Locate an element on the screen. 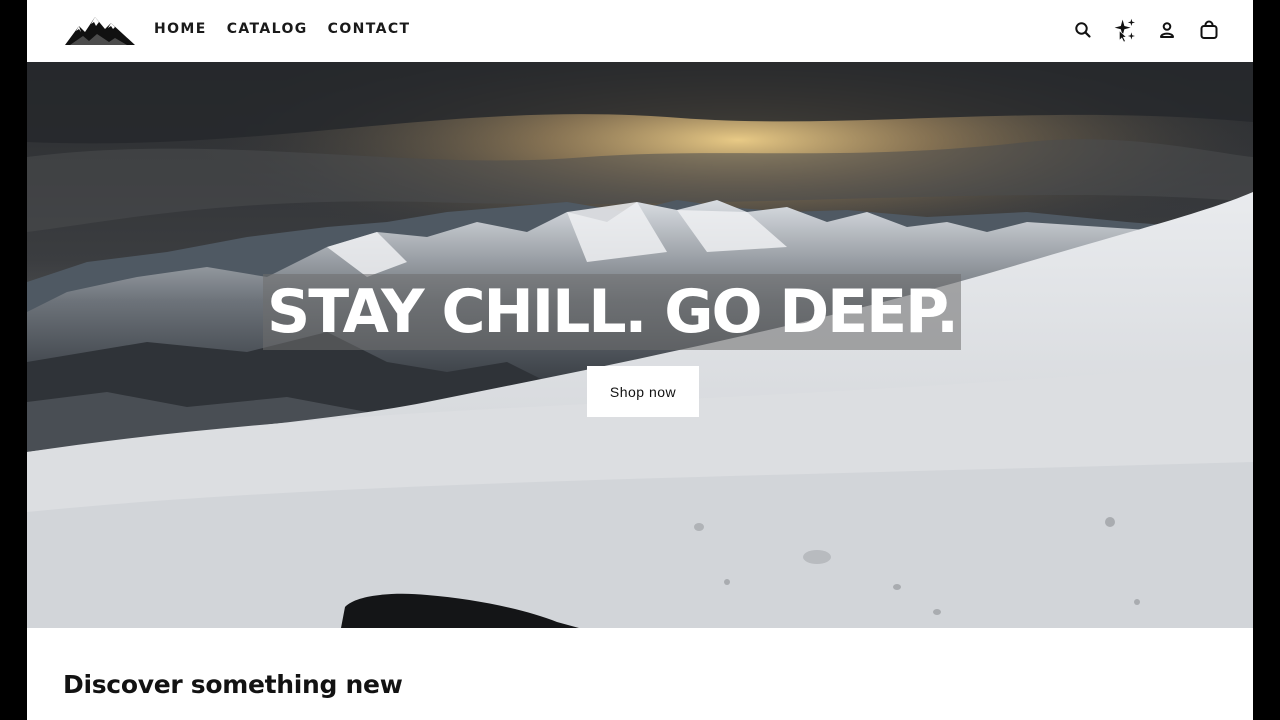 The image size is (1280, 720). site-header: HOME CATALOG CONTACT is located at coordinates (640, 31).